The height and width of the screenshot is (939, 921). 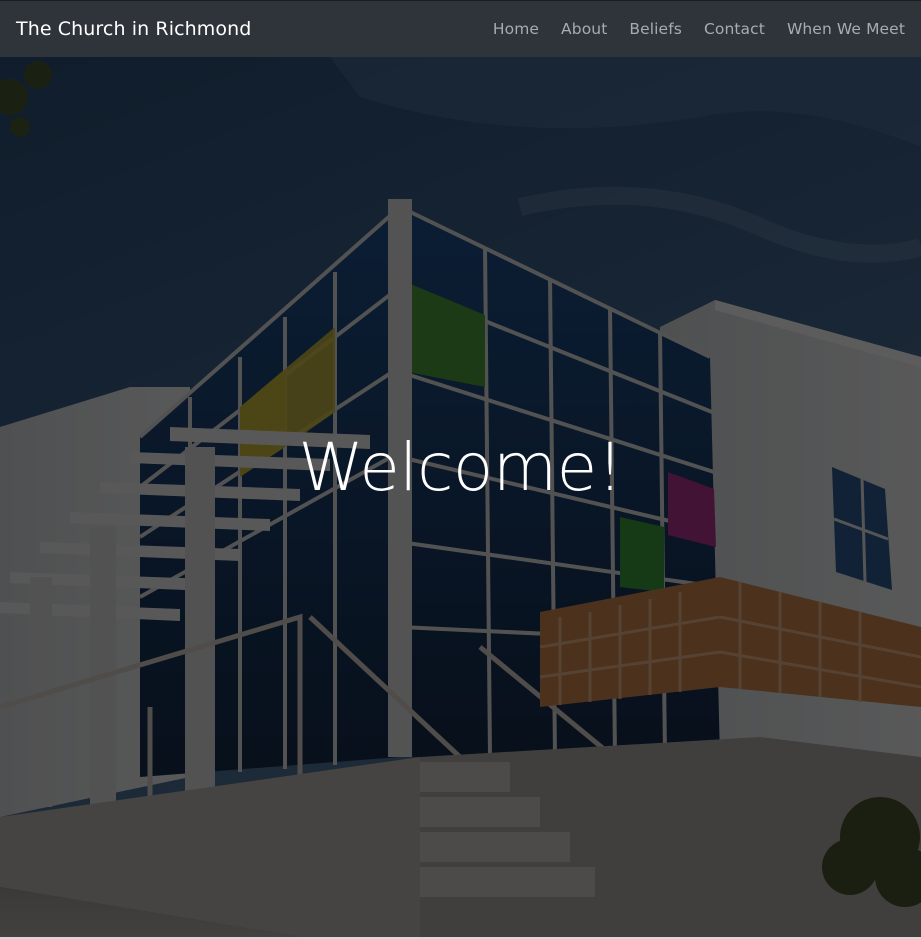 What do you see at coordinates (734, 29) in the screenshot?
I see `nav-link-contact: Contact` at bounding box center [734, 29].